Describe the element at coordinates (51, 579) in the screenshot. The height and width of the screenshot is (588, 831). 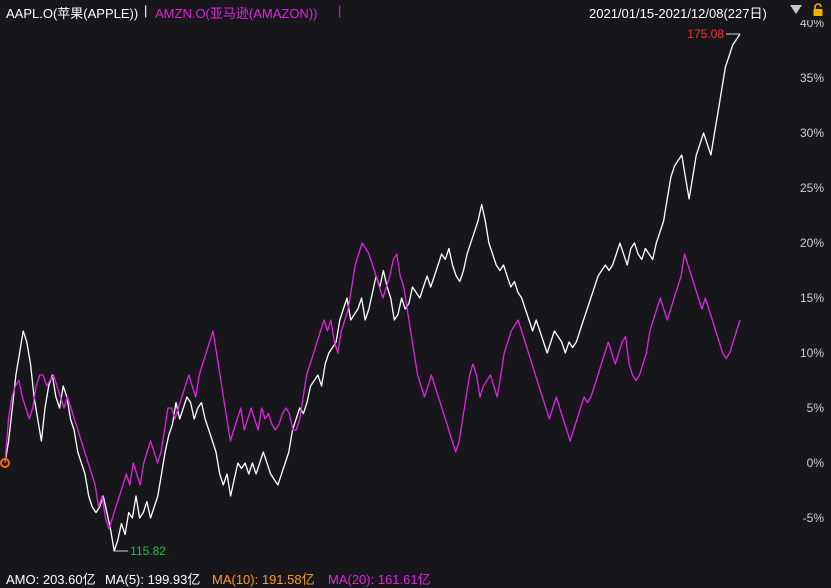
I see `amo-readout: AMO: 203.60亿` at that location.